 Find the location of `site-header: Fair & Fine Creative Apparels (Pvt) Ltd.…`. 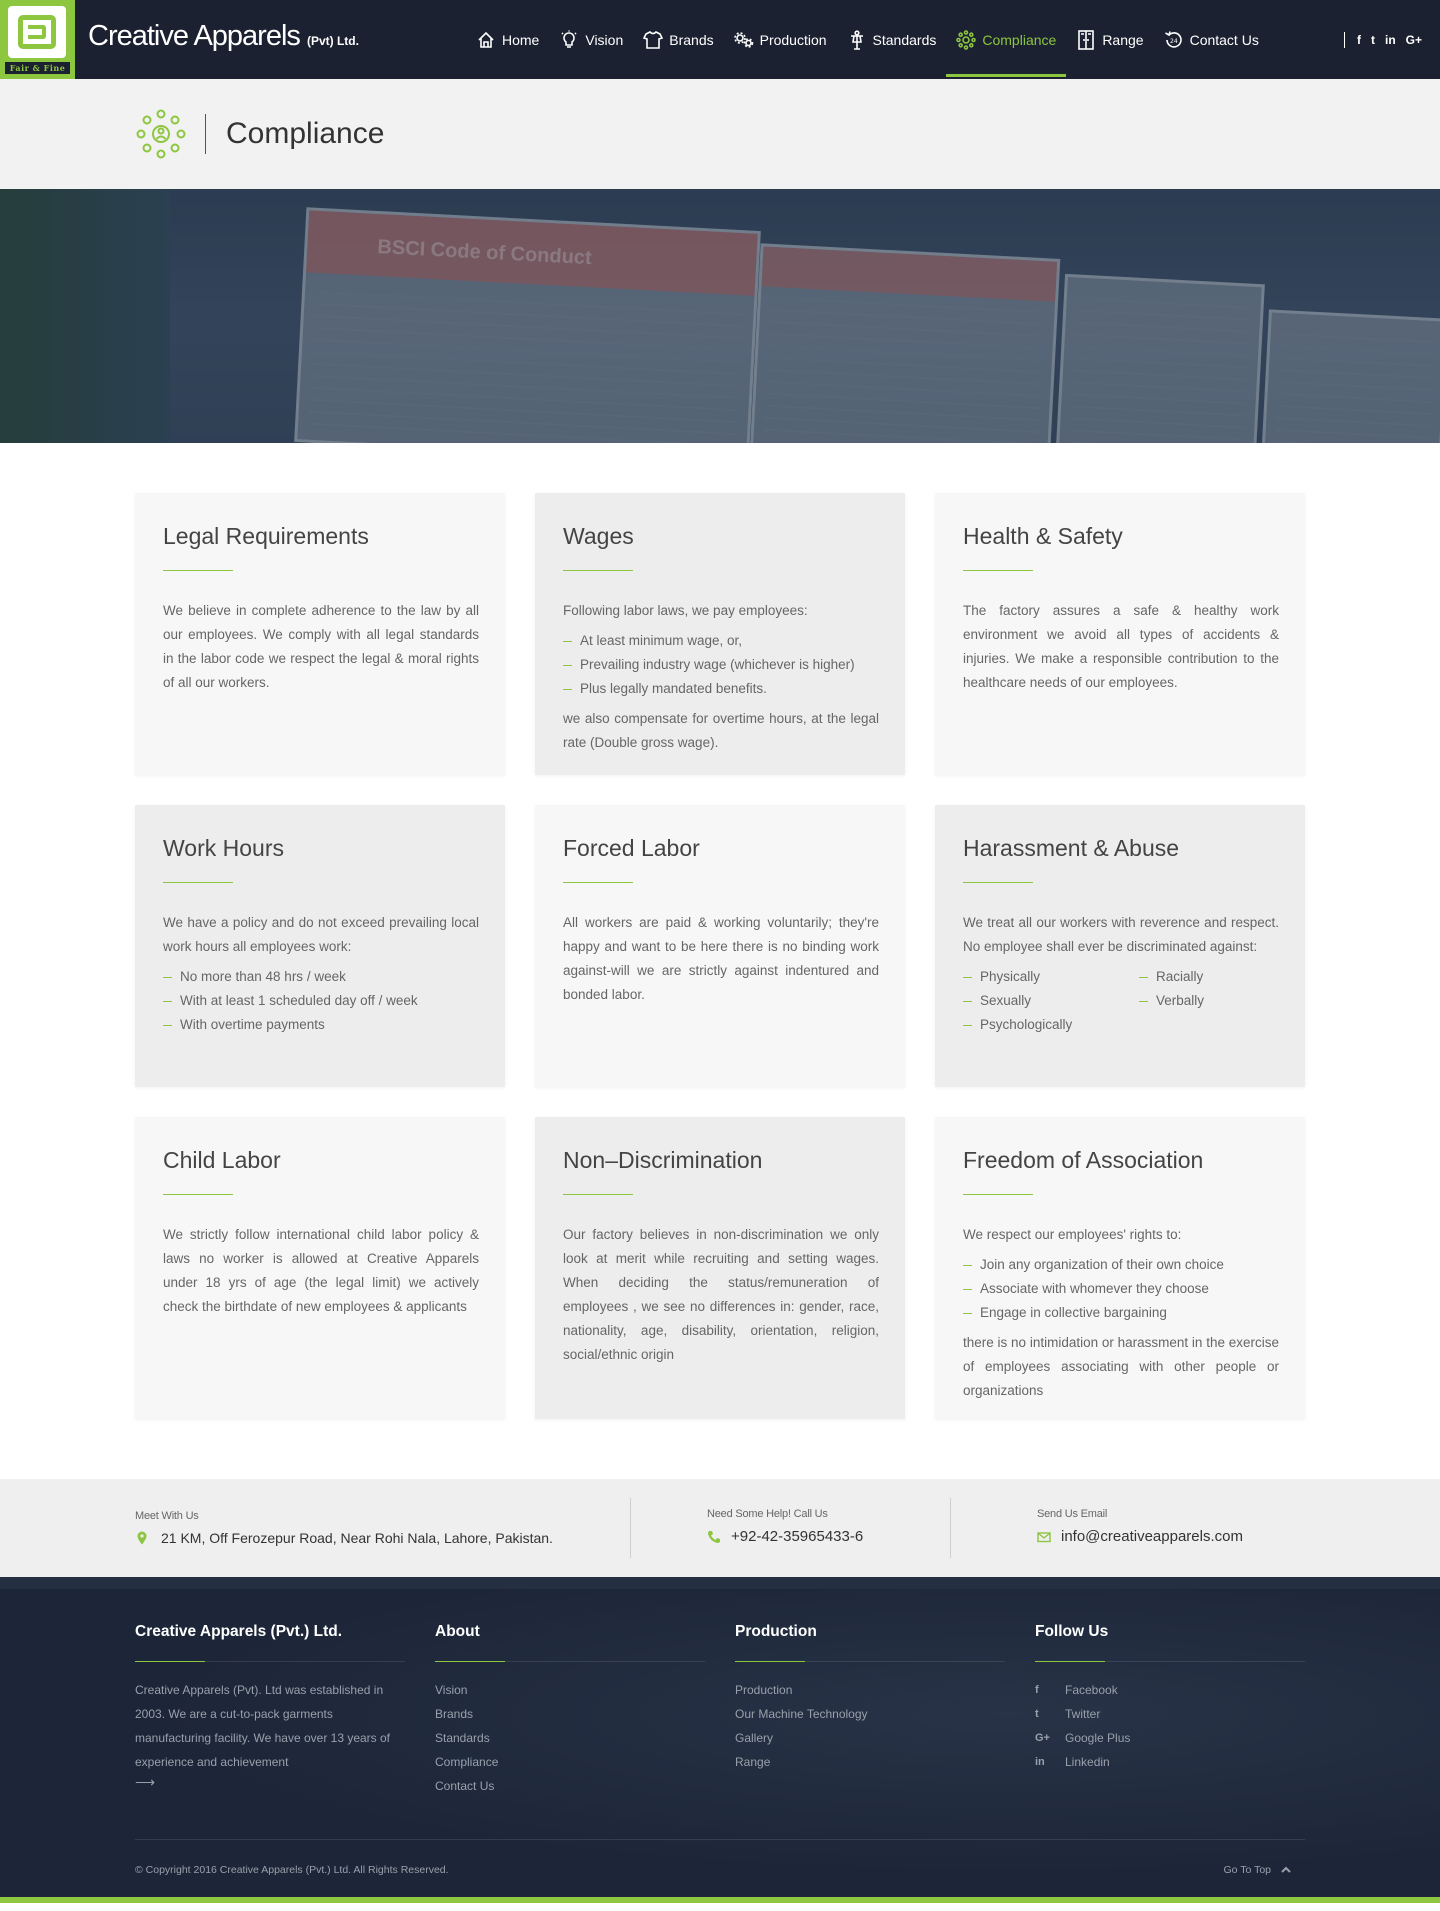

site-header: Fair & Fine Creative Apparels (Pvt) Ltd.… is located at coordinates (720, 39).